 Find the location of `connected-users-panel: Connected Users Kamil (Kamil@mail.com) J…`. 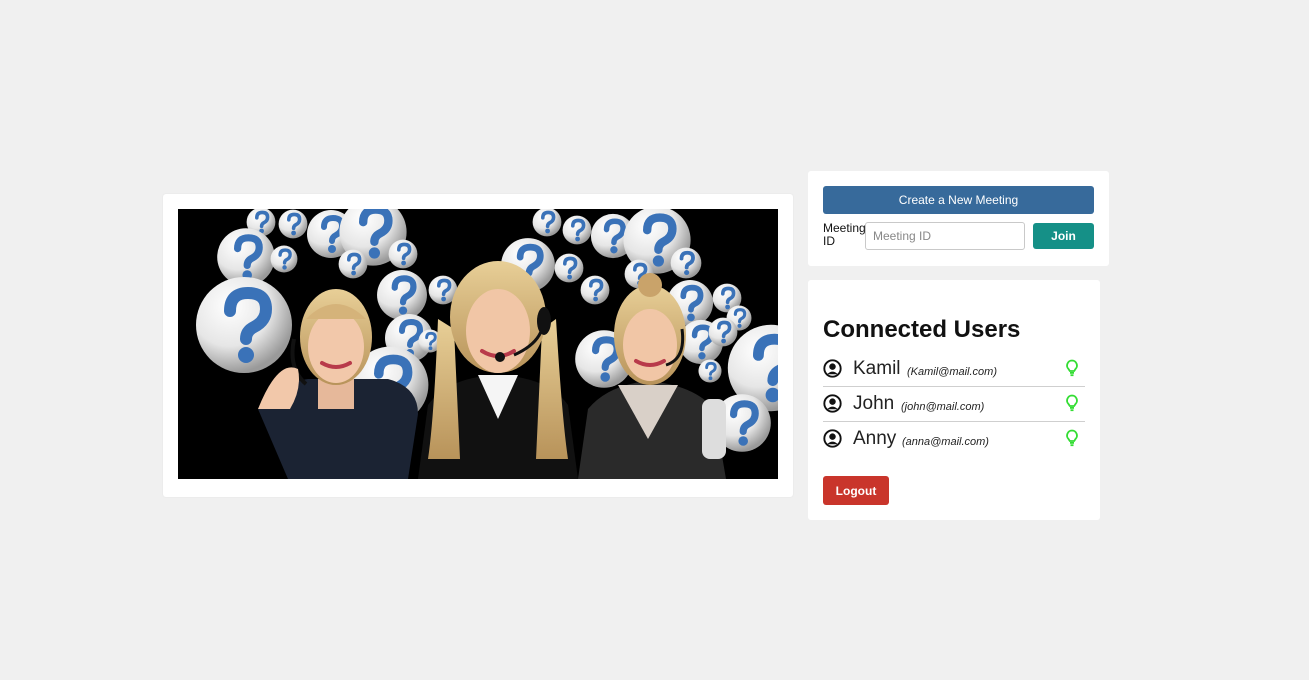

connected-users-panel: Connected Users Kamil (Kamil@mail.com) J… is located at coordinates (954, 400).